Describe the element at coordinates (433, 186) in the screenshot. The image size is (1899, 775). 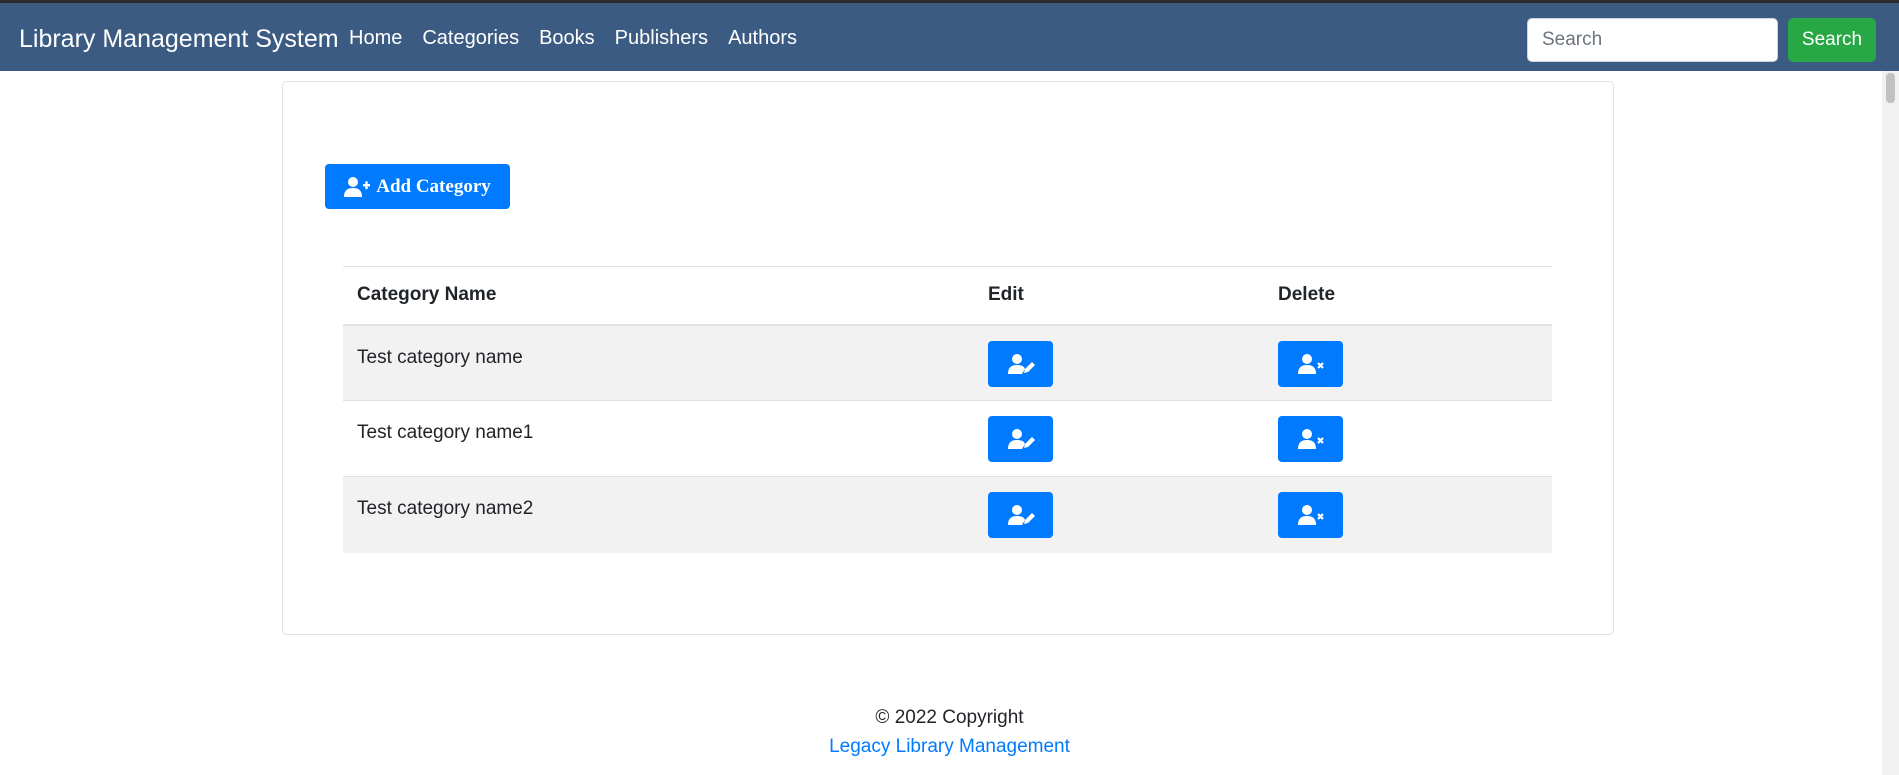
I see `add-category-label: Add Category` at that location.